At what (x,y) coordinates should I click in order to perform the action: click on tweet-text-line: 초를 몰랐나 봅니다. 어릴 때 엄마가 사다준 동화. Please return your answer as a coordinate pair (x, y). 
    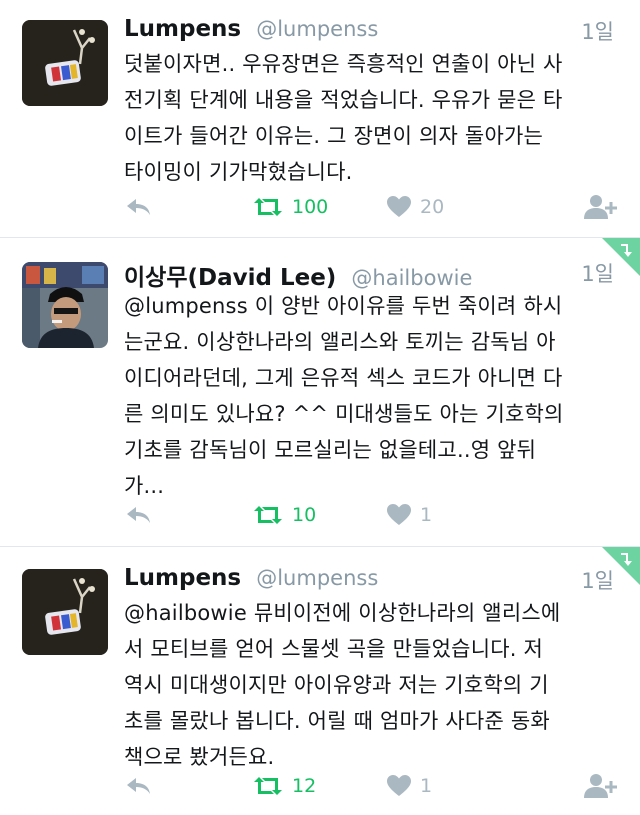
    Looking at the image, I should click on (337, 721).